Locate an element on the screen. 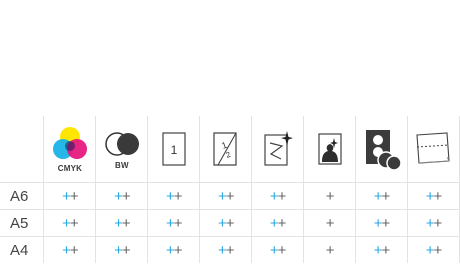  row-size-label: A6 is located at coordinates (22, 196).